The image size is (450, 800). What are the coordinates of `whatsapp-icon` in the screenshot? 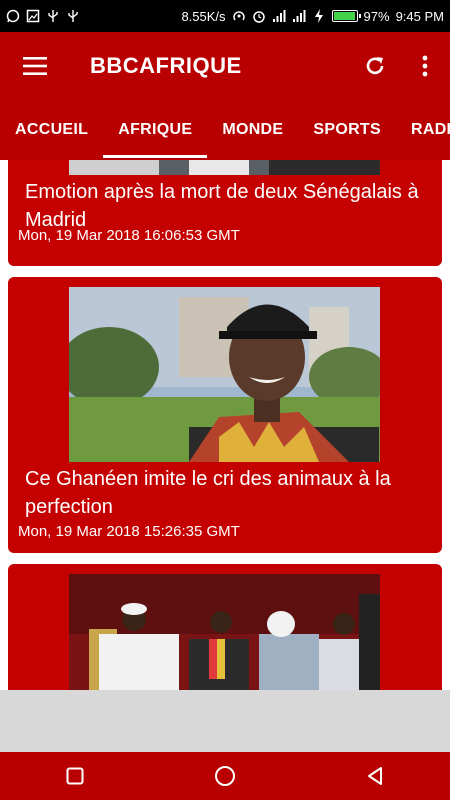 It's located at (13, 16).